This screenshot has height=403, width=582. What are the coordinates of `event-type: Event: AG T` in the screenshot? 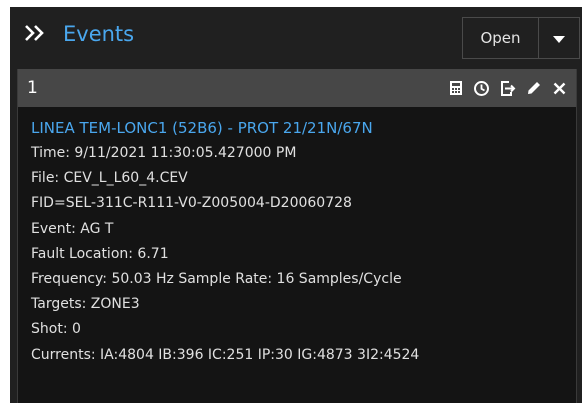 It's located at (72, 228).